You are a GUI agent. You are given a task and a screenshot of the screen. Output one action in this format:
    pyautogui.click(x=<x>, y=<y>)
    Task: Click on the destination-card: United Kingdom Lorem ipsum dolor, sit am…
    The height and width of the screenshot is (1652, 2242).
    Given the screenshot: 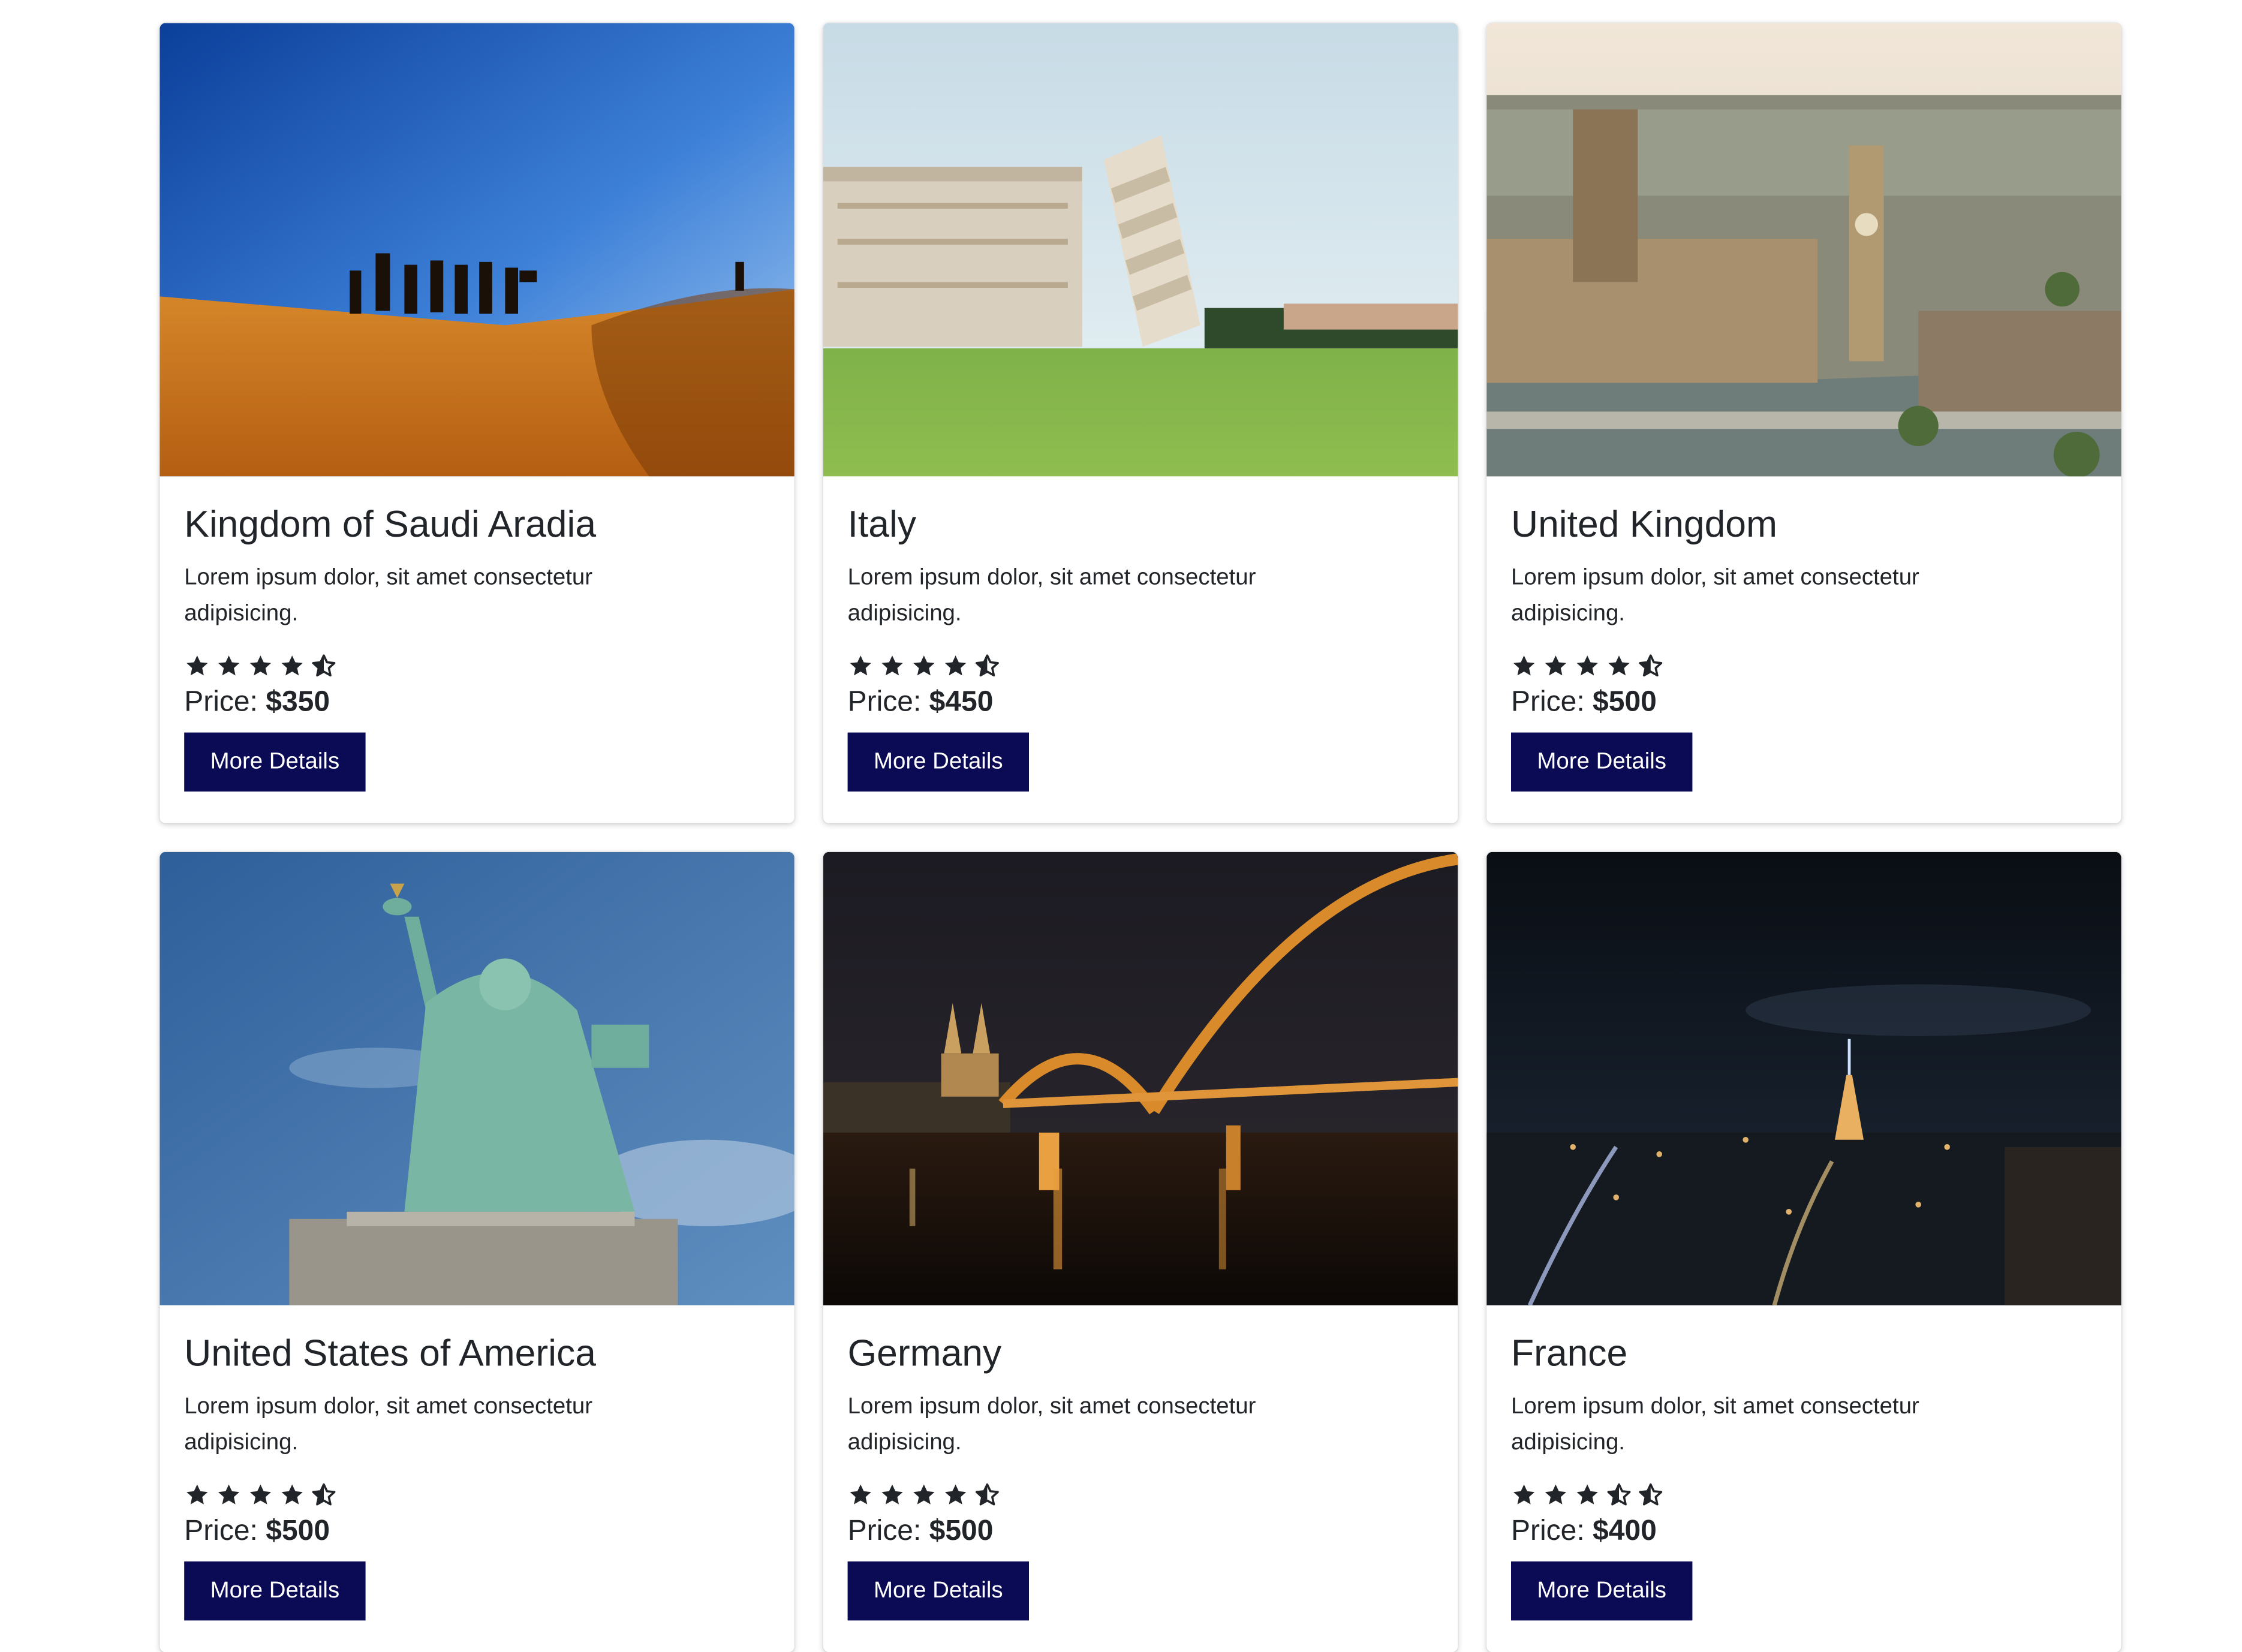 What is the action you would take?
    pyautogui.click(x=1803, y=423)
    